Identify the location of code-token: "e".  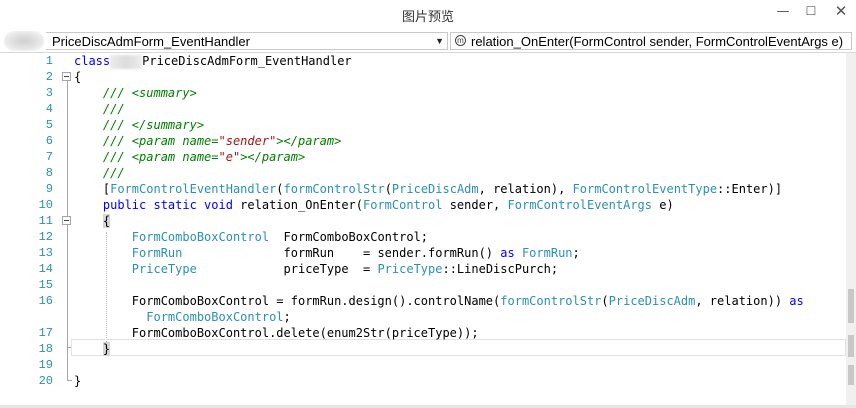
(229, 157).